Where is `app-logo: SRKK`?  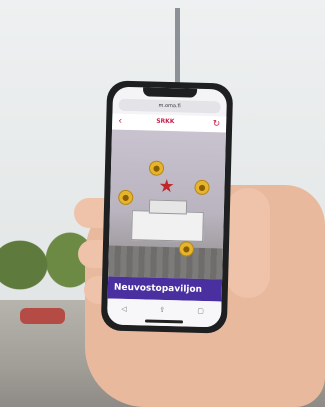 app-logo: SRKK is located at coordinates (165, 121).